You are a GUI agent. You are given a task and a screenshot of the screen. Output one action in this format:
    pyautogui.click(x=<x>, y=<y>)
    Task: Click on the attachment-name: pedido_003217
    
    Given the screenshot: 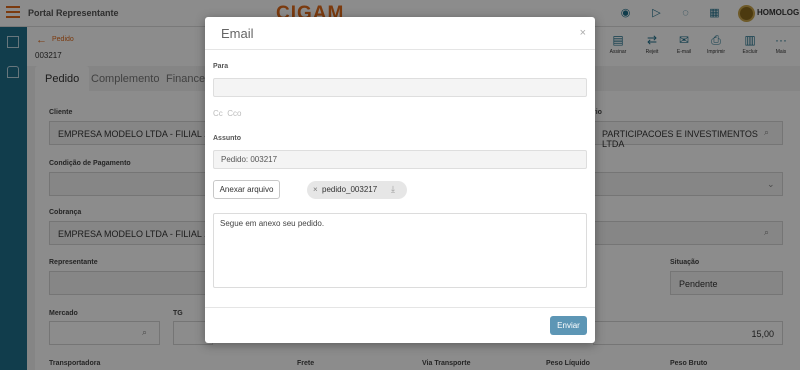 What is the action you would take?
    pyautogui.click(x=350, y=189)
    